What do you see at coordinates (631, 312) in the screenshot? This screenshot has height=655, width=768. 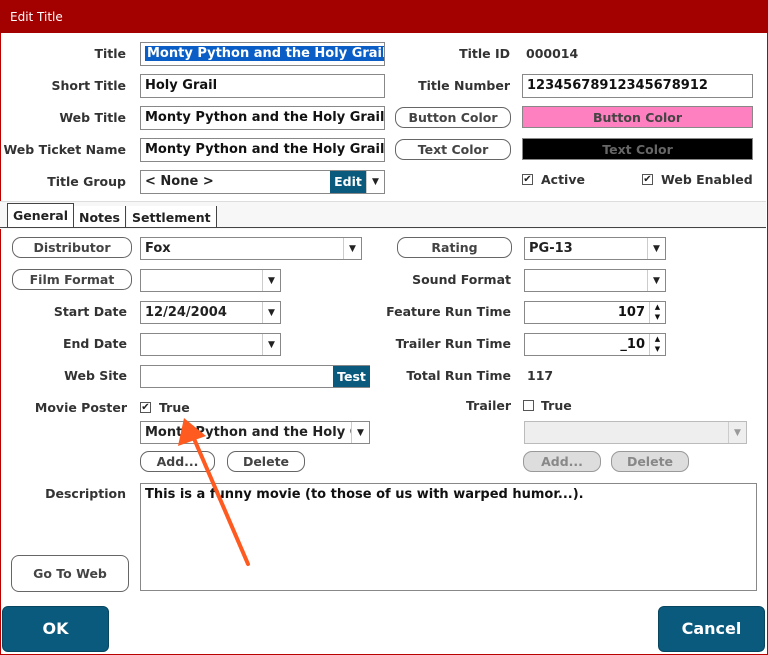 I see `feature-run-time-value: 107` at bounding box center [631, 312].